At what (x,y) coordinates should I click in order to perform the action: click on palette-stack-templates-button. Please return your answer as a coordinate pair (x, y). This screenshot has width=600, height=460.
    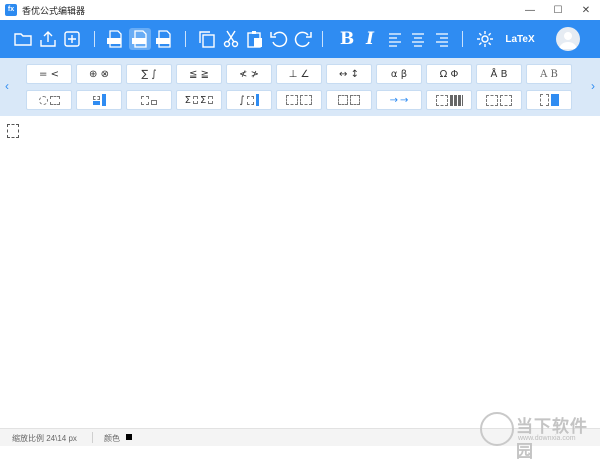
    Looking at the image, I should click on (549, 100).